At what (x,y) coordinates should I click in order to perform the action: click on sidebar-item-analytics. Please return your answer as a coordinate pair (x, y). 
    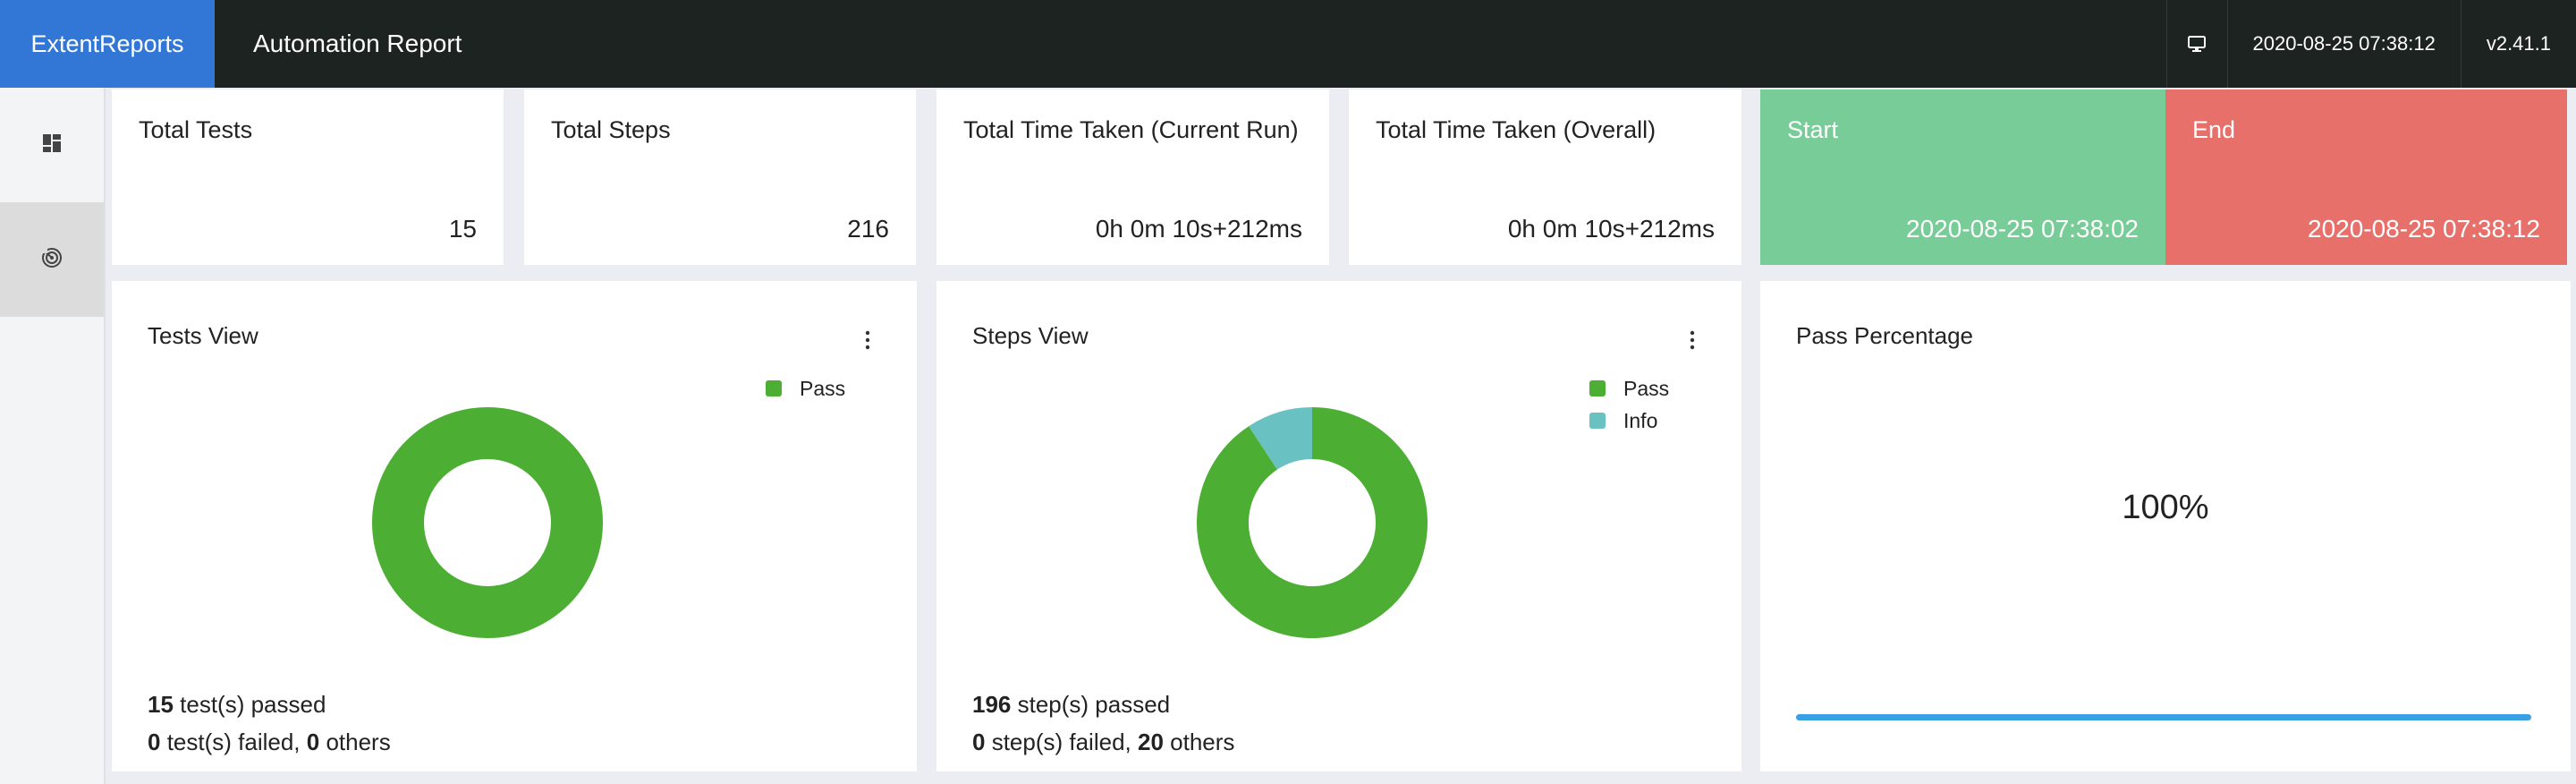
    Looking at the image, I should click on (52, 259).